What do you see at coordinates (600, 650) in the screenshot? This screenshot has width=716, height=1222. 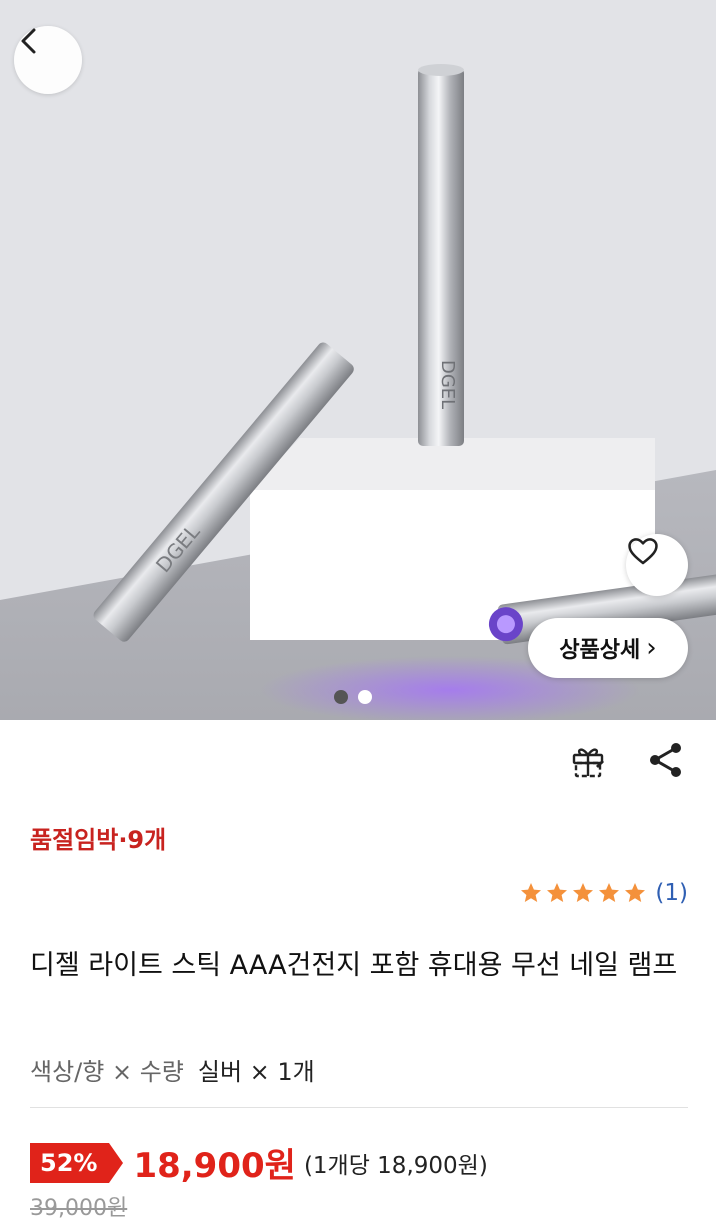 I see `product-detail-label: 상품상세` at bounding box center [600, 650].